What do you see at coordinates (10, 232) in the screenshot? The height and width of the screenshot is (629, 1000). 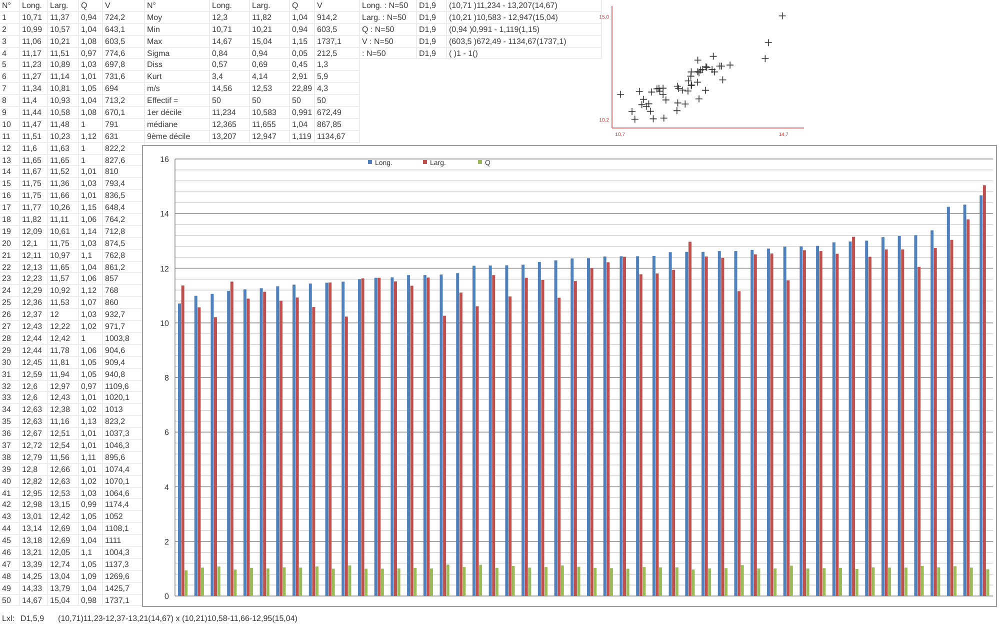 I see `table-cell: 19` at bounding box center [10, 232].